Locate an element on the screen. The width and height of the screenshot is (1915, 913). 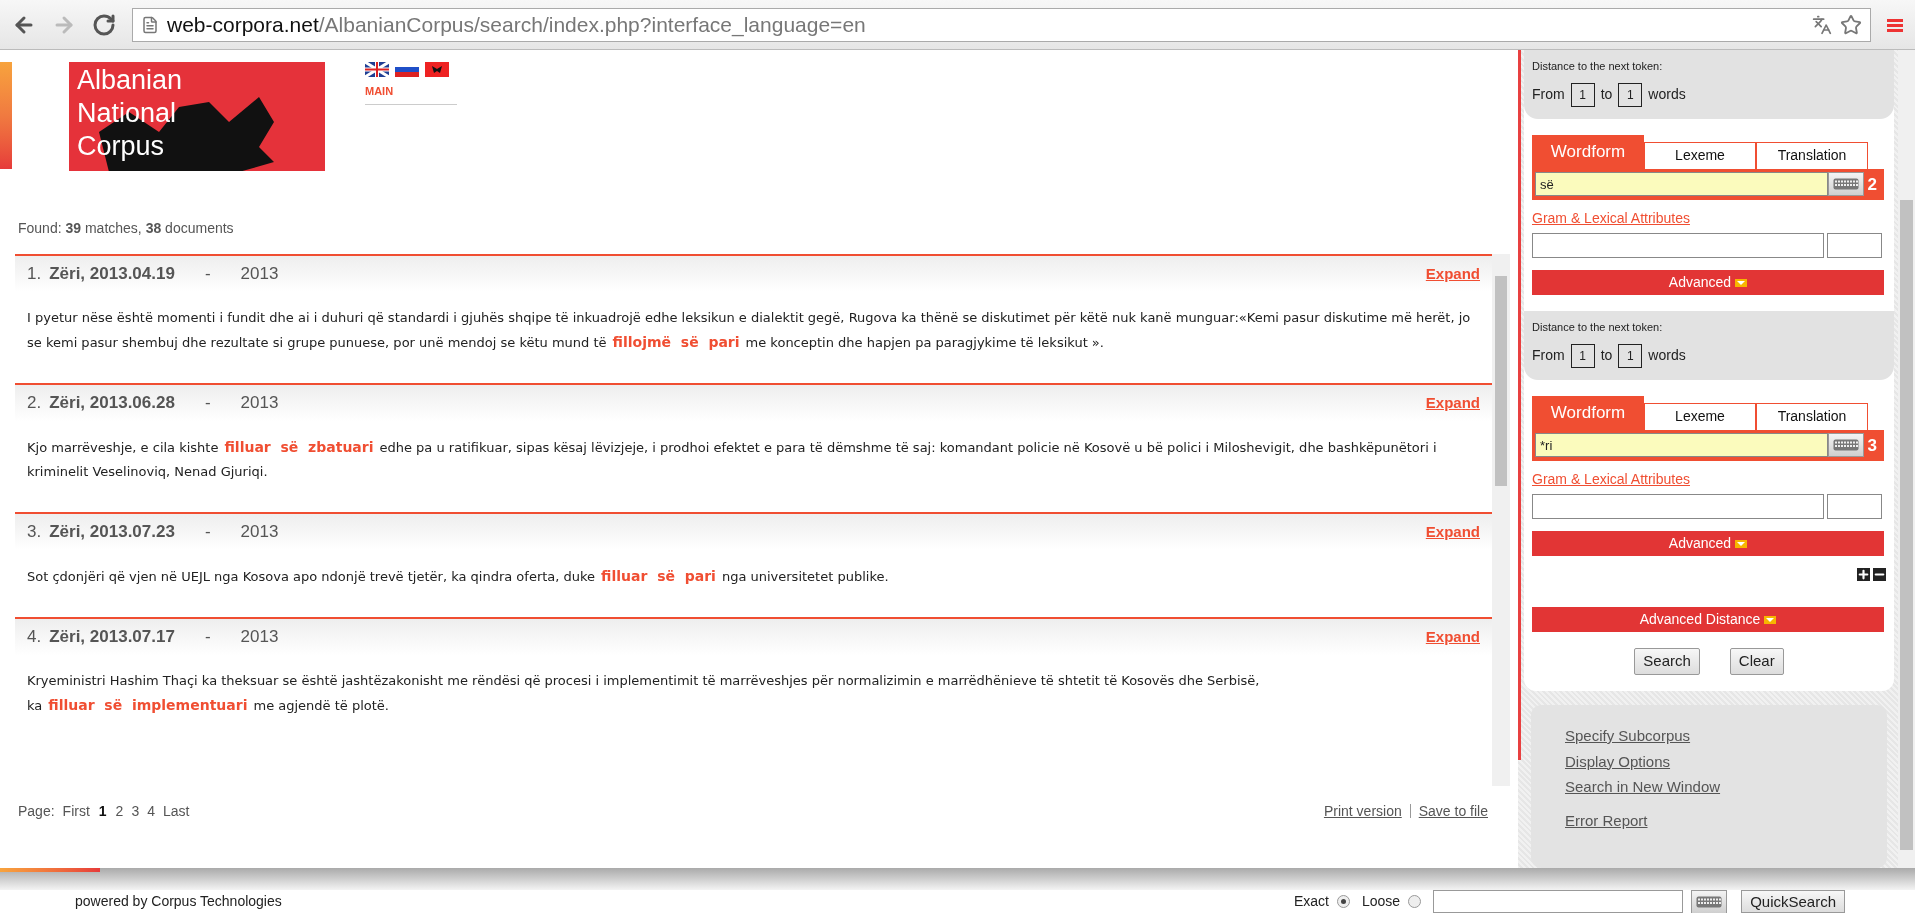
advanced-distance-button: Advanced Distance is located at coordinates (1708, 619).